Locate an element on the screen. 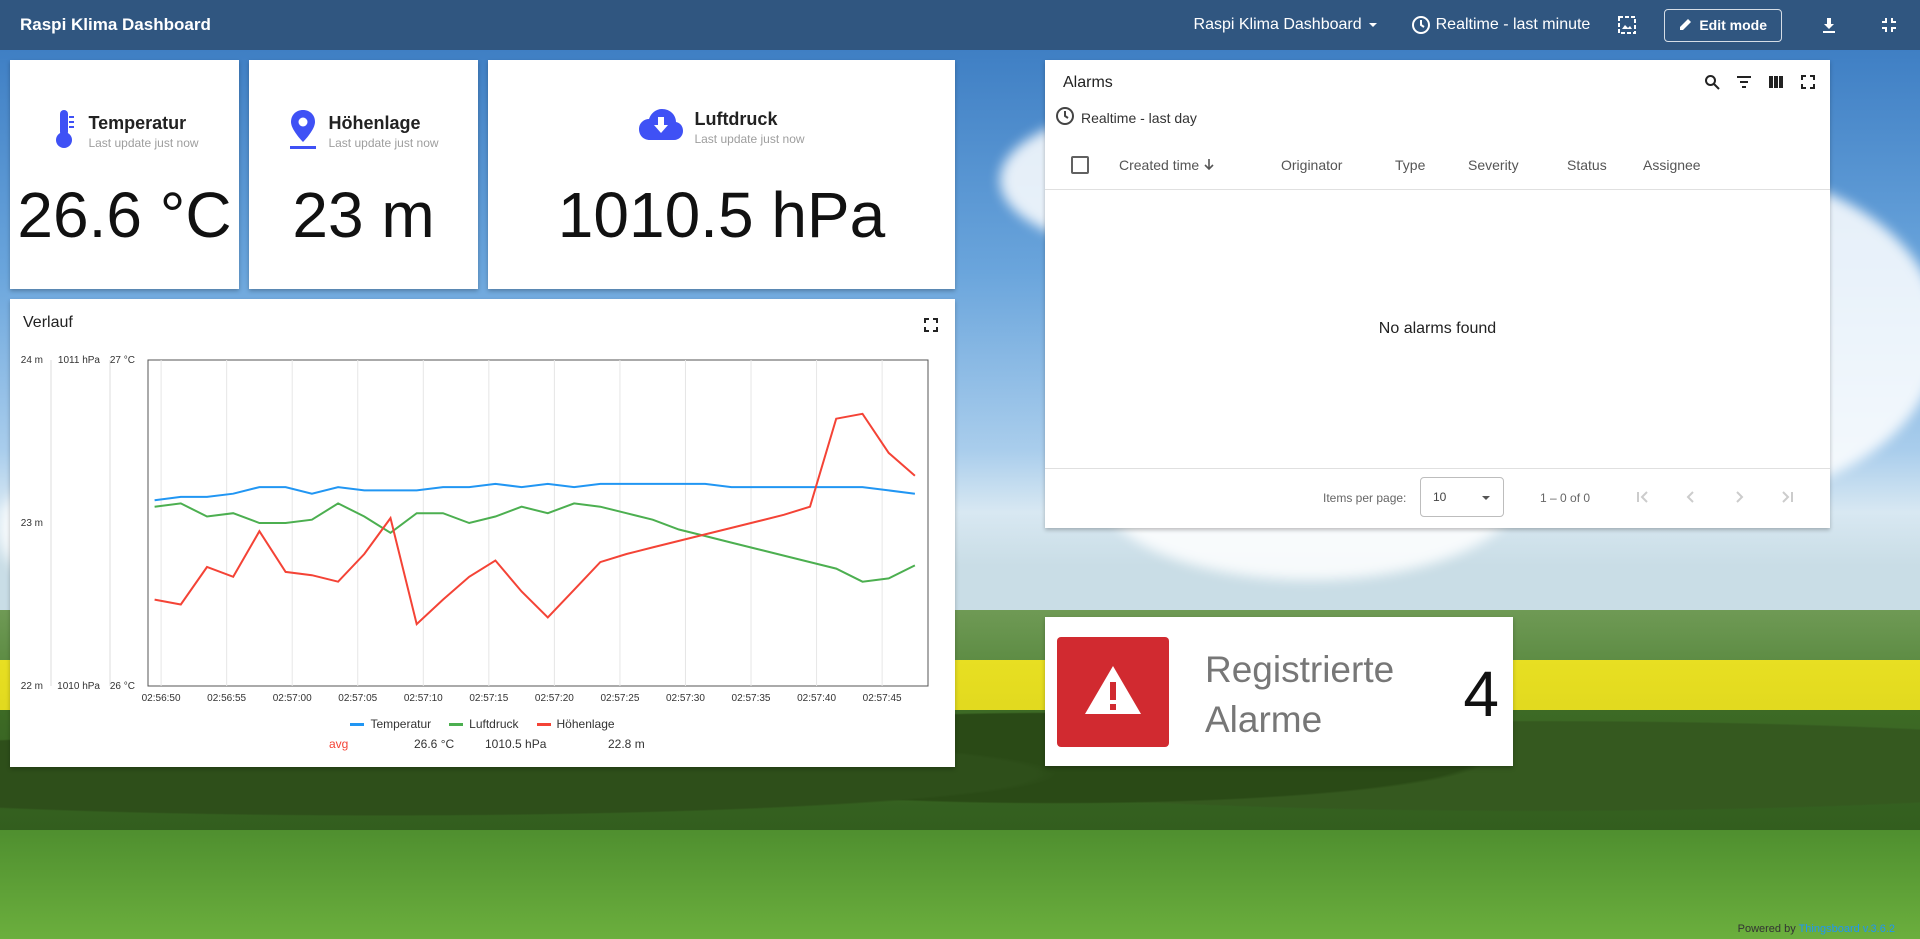 The width and height of the screenshot is (1920, 939). legend-item: Luftdruck is located at coordinates (484, 724).